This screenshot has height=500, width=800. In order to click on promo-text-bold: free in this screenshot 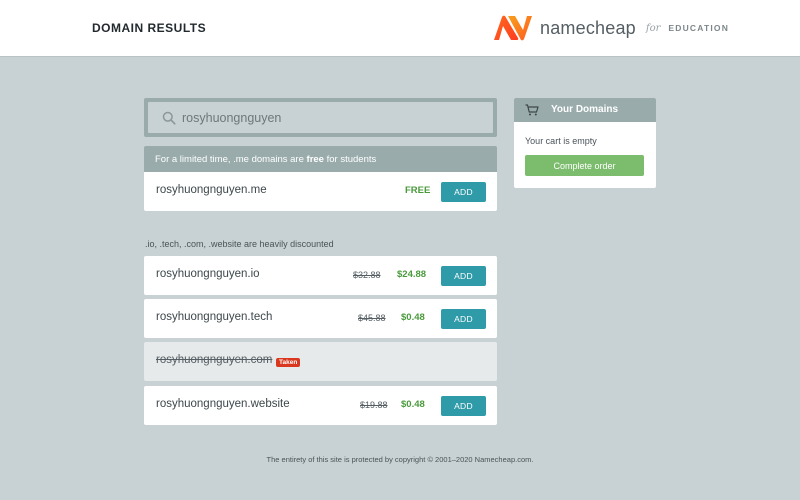, I will do `click(315, 159)`.